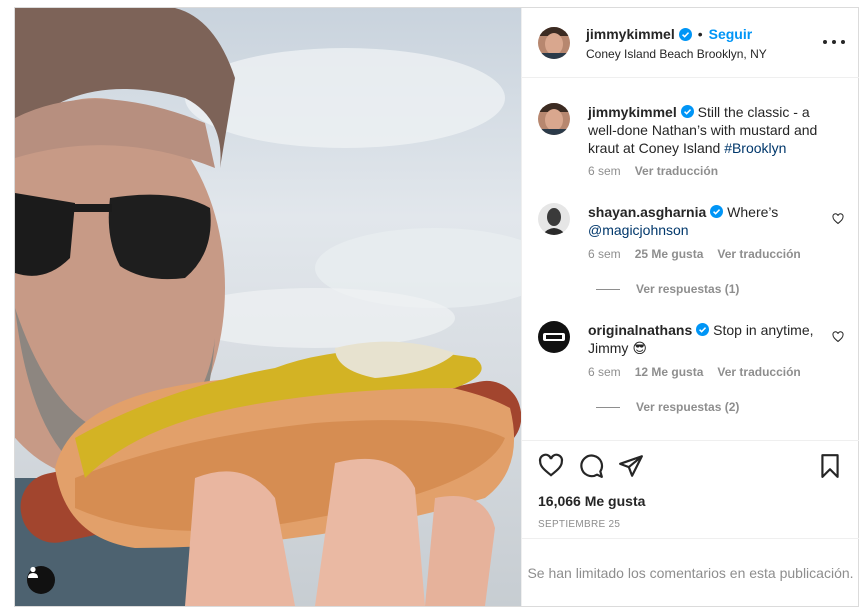 The width and height of the screenshot is (861, 614). What do you see at coordinates (640, 330) in the screenshot?
I see `comment-username: originalnathans` at bounding box center [640, 330].